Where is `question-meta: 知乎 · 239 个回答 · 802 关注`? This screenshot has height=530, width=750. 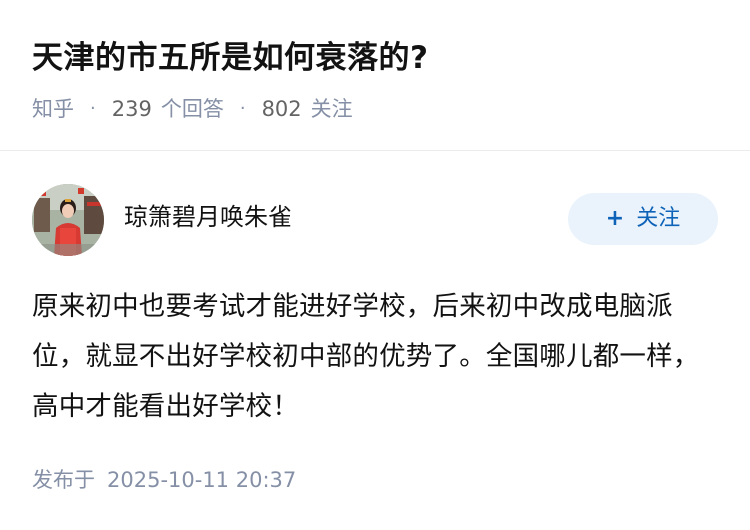
question-meta: 知乎 · 239 个回答 · 802 关注 is located at coordinates (192, 109).